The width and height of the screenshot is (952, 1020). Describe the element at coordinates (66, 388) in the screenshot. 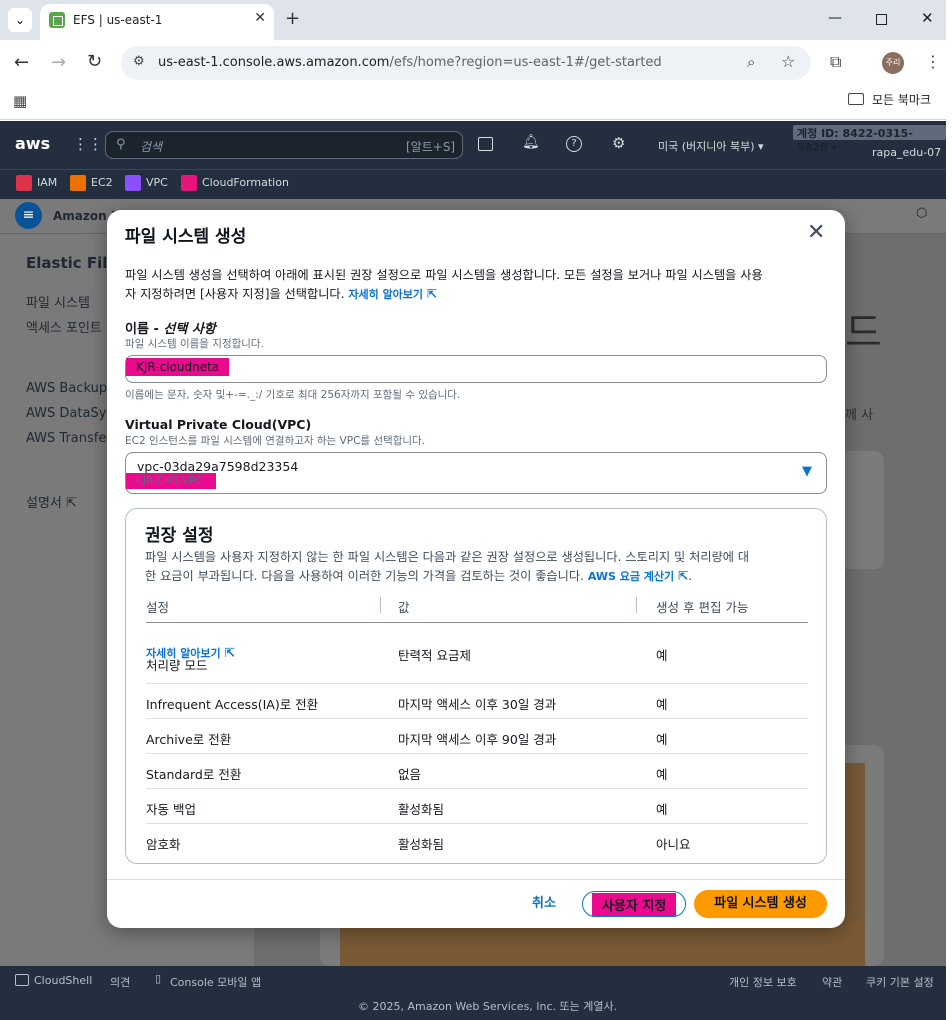

I see `sidebar-item-aws-backup: AWS Backup` at that location.